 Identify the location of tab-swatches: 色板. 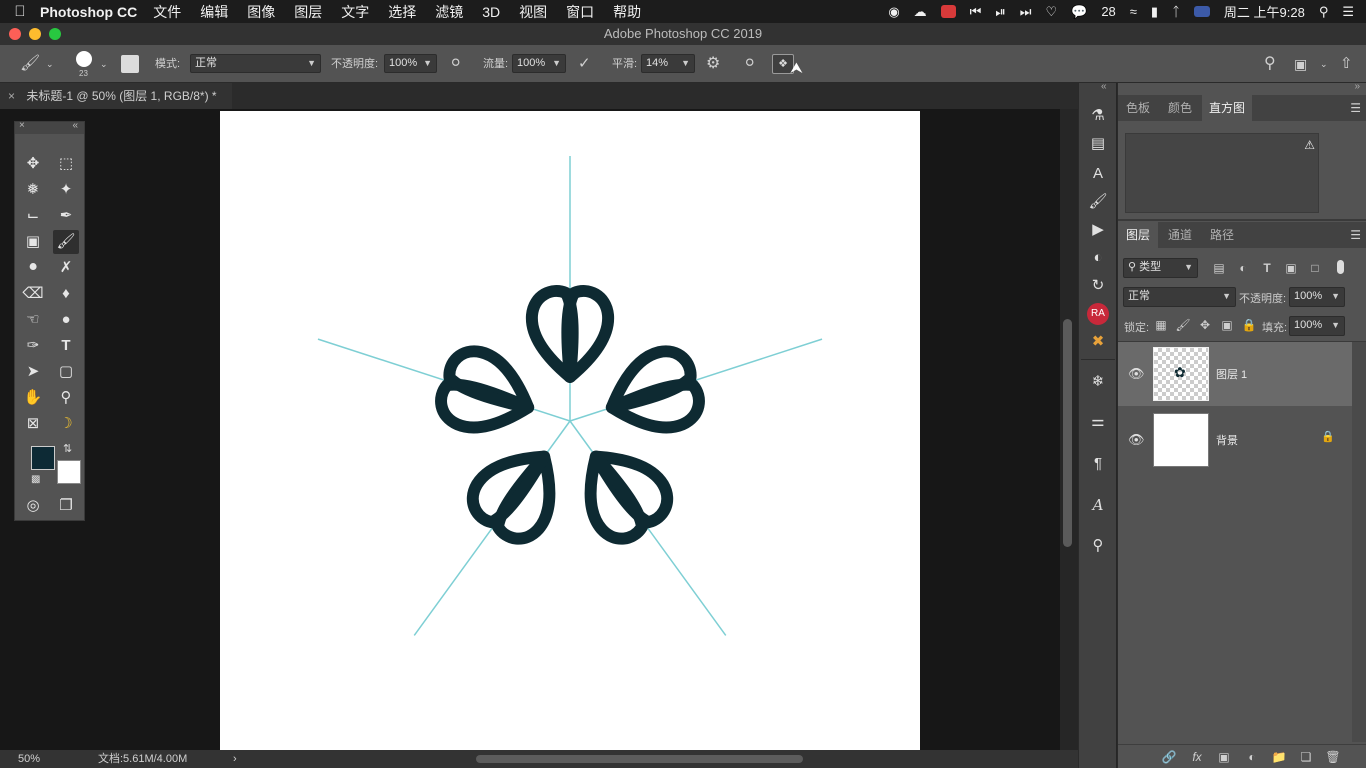
(1138, 108).